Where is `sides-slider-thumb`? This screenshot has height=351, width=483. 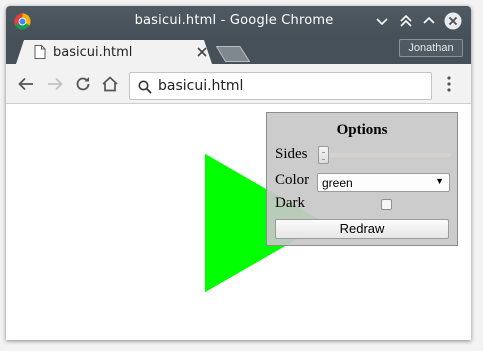 sides-slider-thumb is located at coordinates (323, 155).